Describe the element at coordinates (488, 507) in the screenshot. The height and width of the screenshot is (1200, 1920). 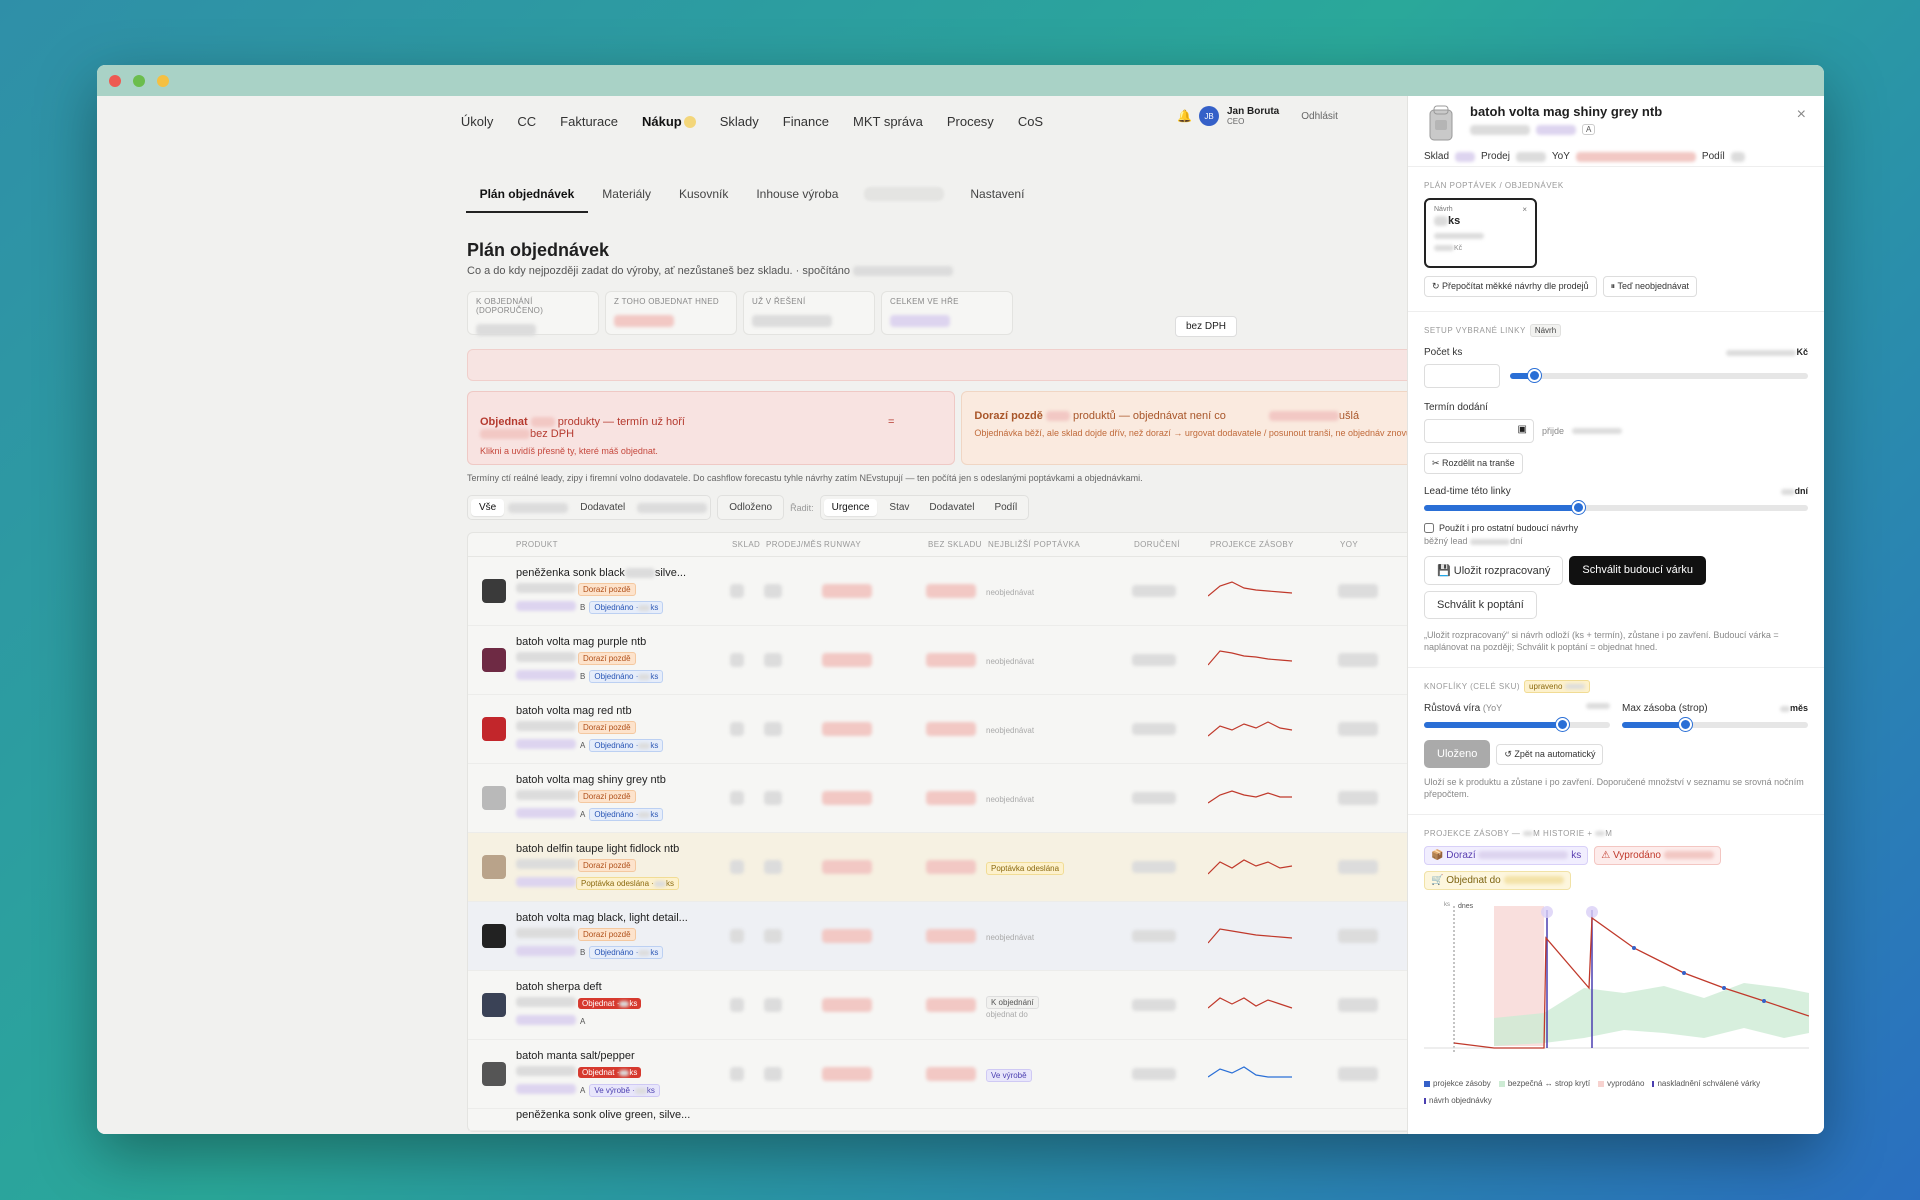
I see `filter-all: Vše` at that location.